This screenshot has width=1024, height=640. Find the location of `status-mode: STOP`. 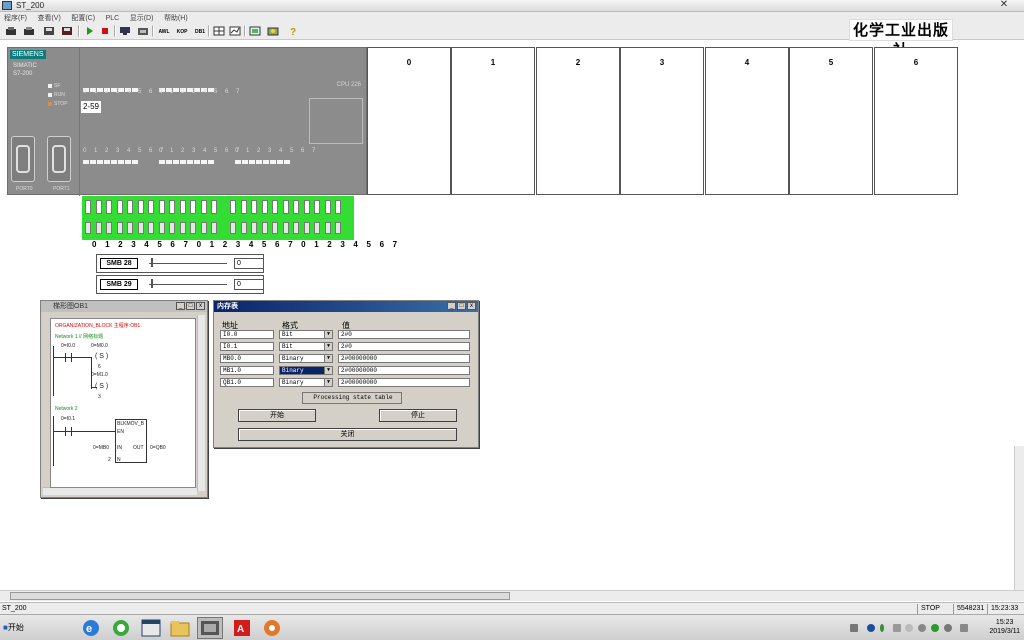

status-mode: STOP is located at coordinates (935, 609).